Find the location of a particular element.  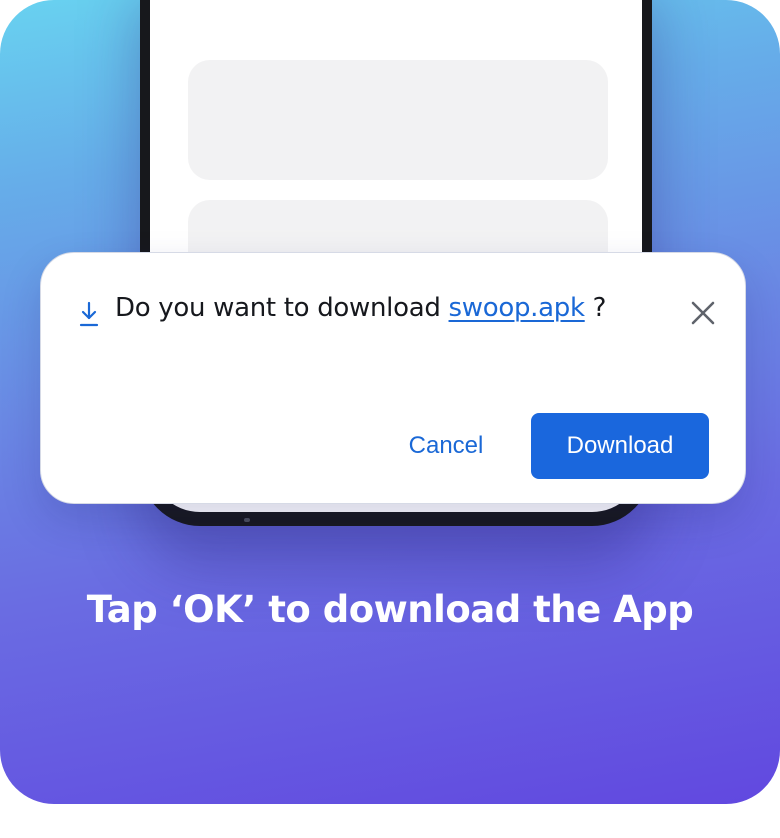

cancel-button: Cancel is located at coordinates (446, 446).